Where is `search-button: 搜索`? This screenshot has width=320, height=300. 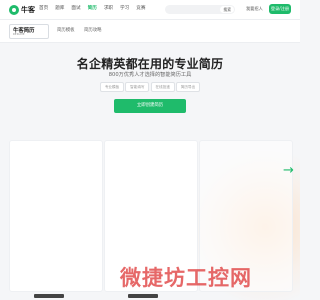
search-button: 搜索 is located at coordinates (227, 9).